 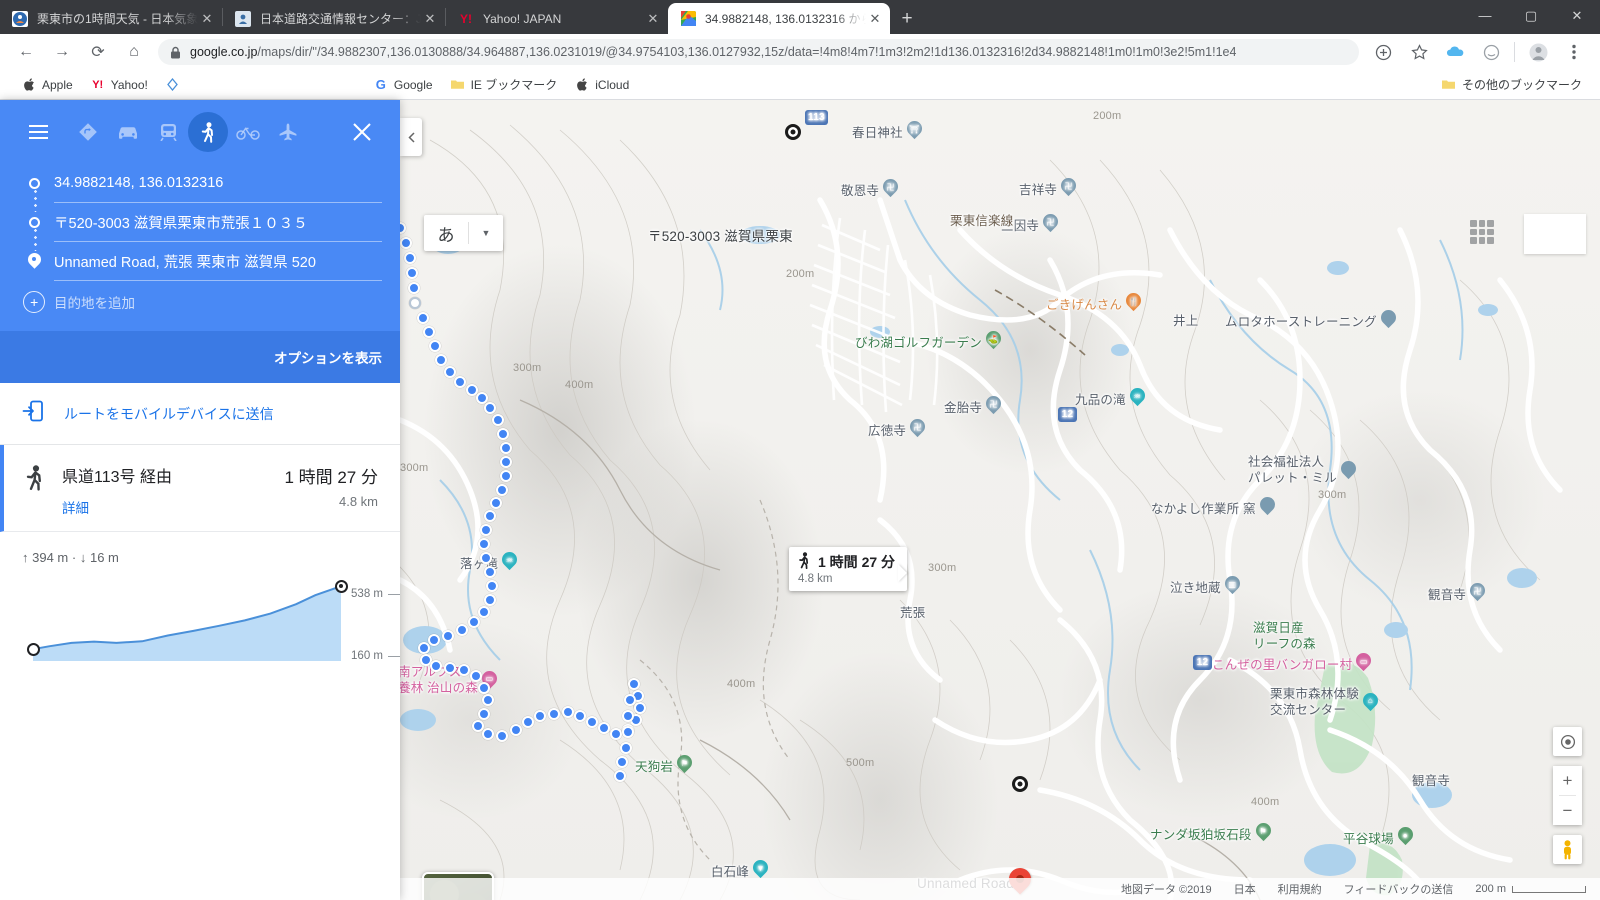 What do you see at coordinates (1020, 784) in the screenshot?
I see `route-waypoint-marker` at bounding box center [1020, 784].